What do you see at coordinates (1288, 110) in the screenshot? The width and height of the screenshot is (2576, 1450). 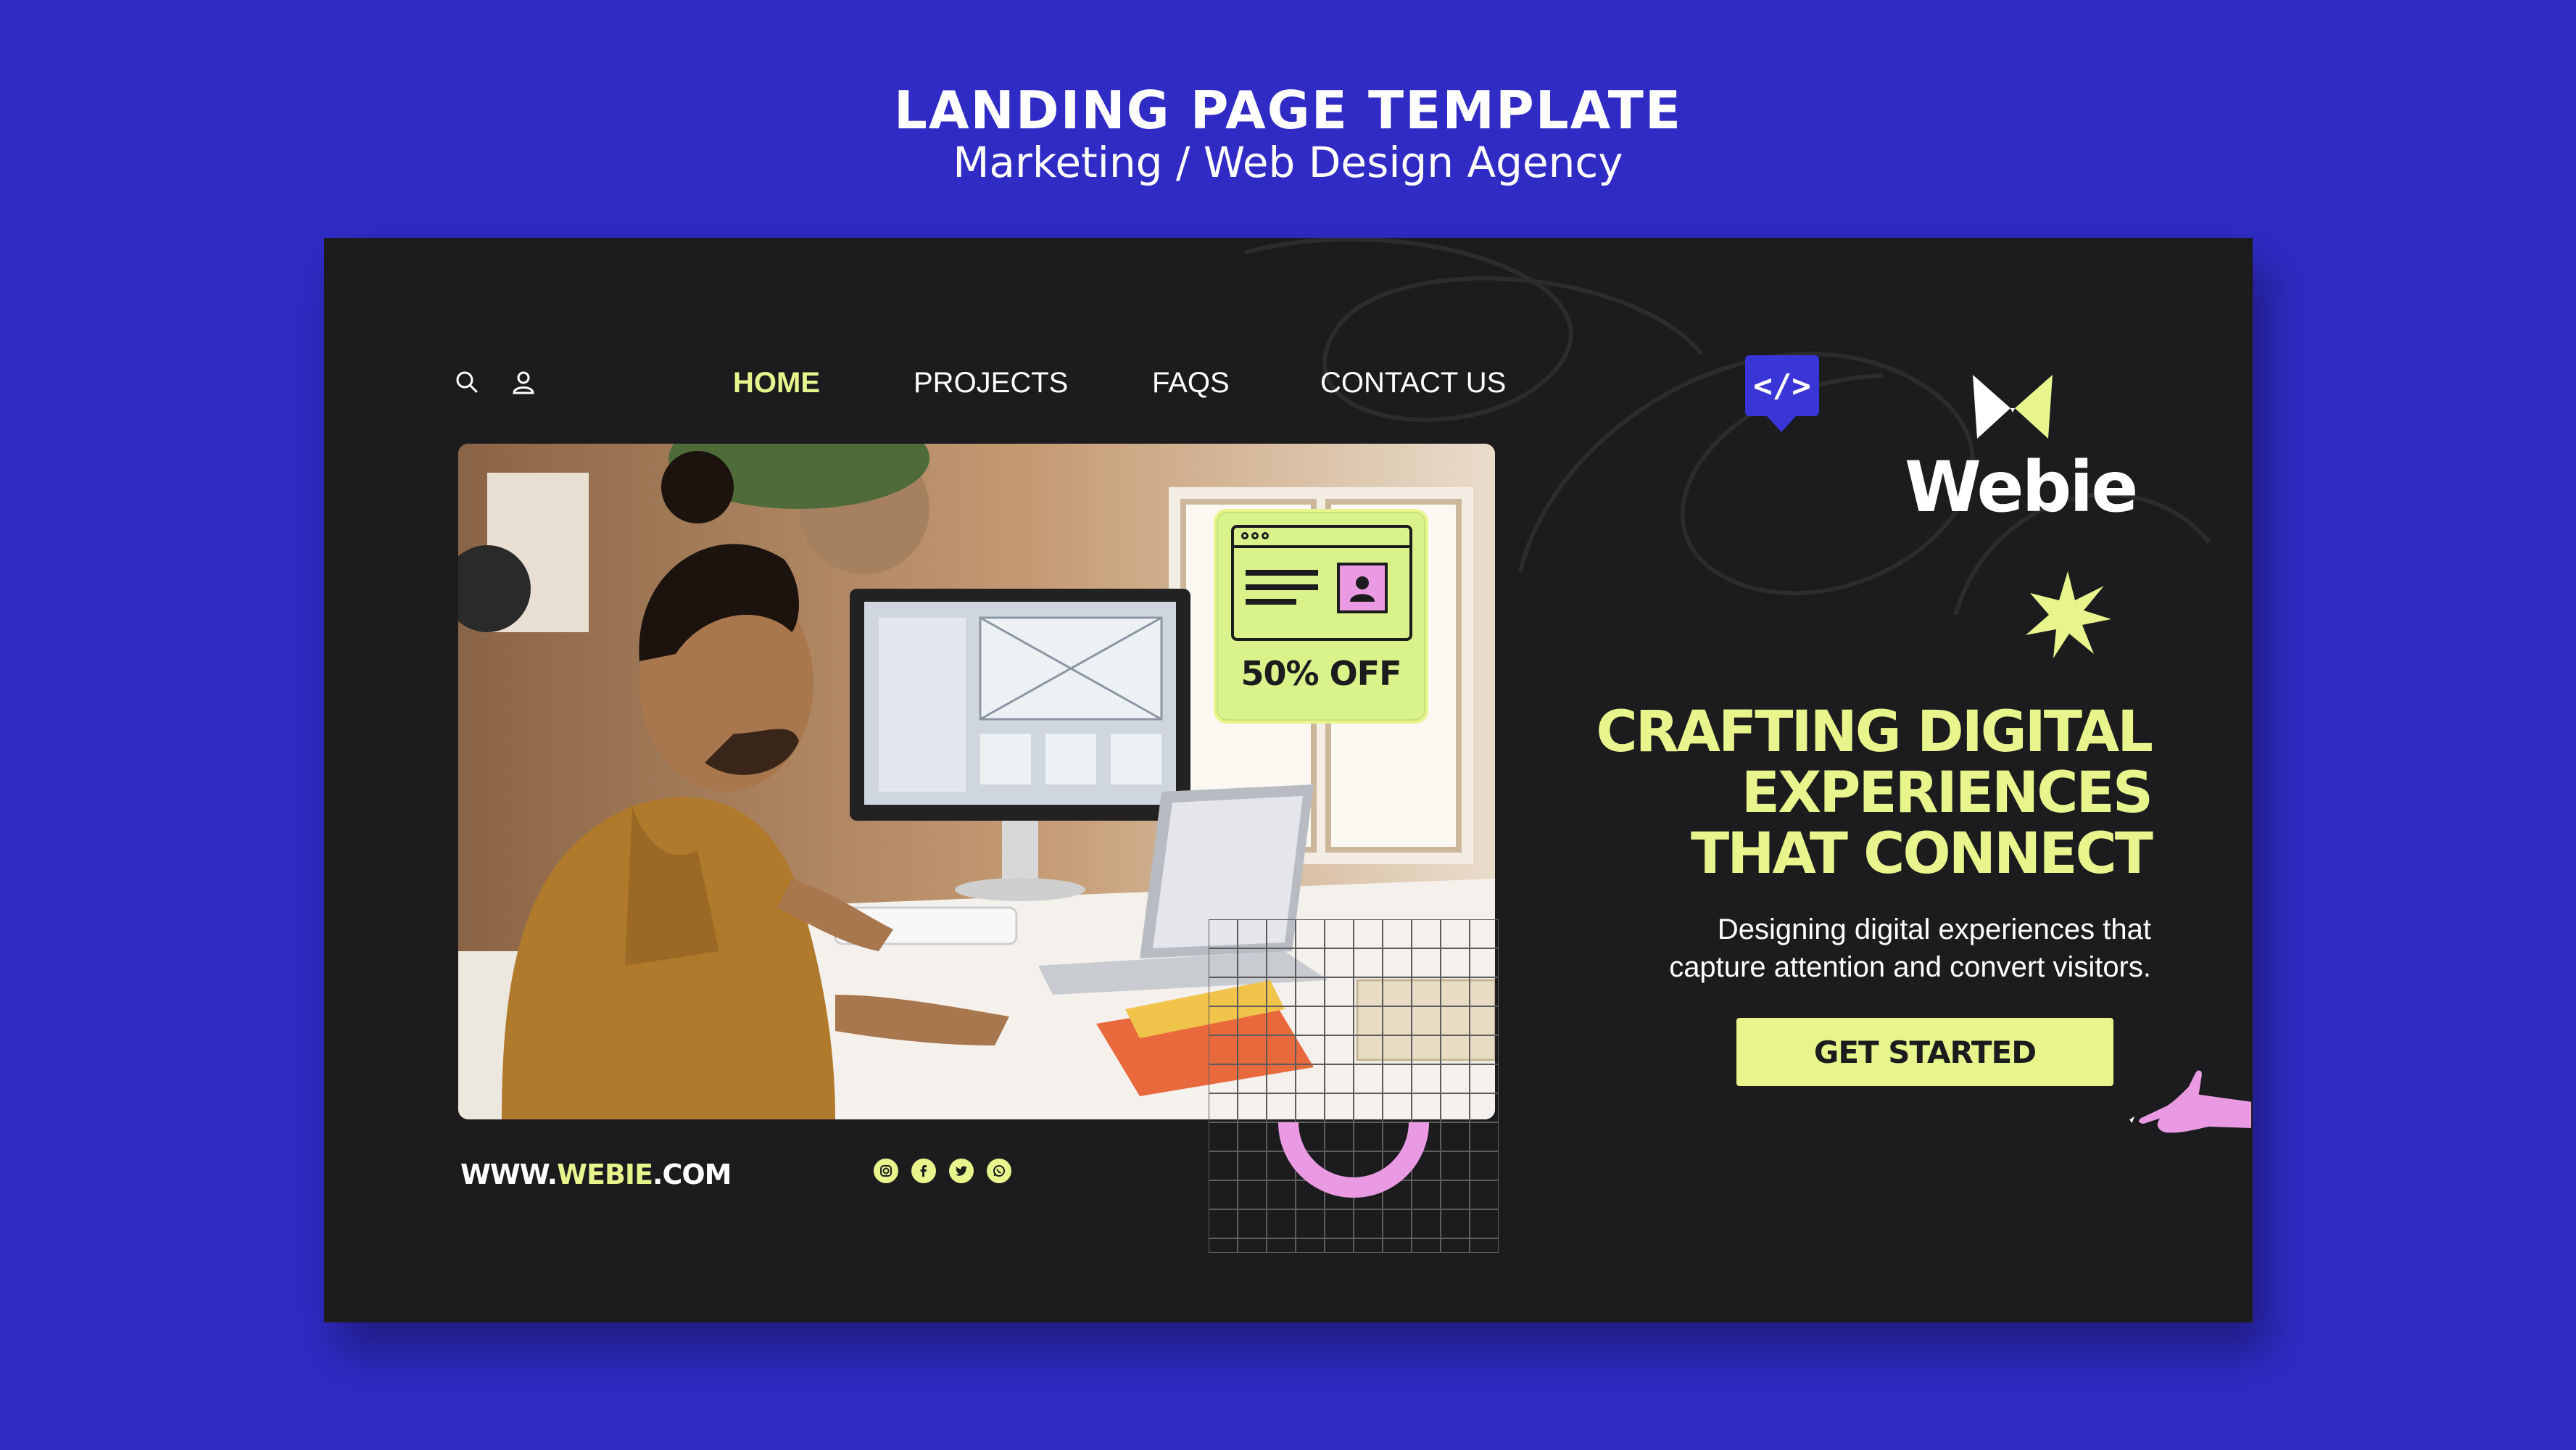 I see `header-title: LANDING PAGE TEMPLATE` at bounding box center [1288, 110].